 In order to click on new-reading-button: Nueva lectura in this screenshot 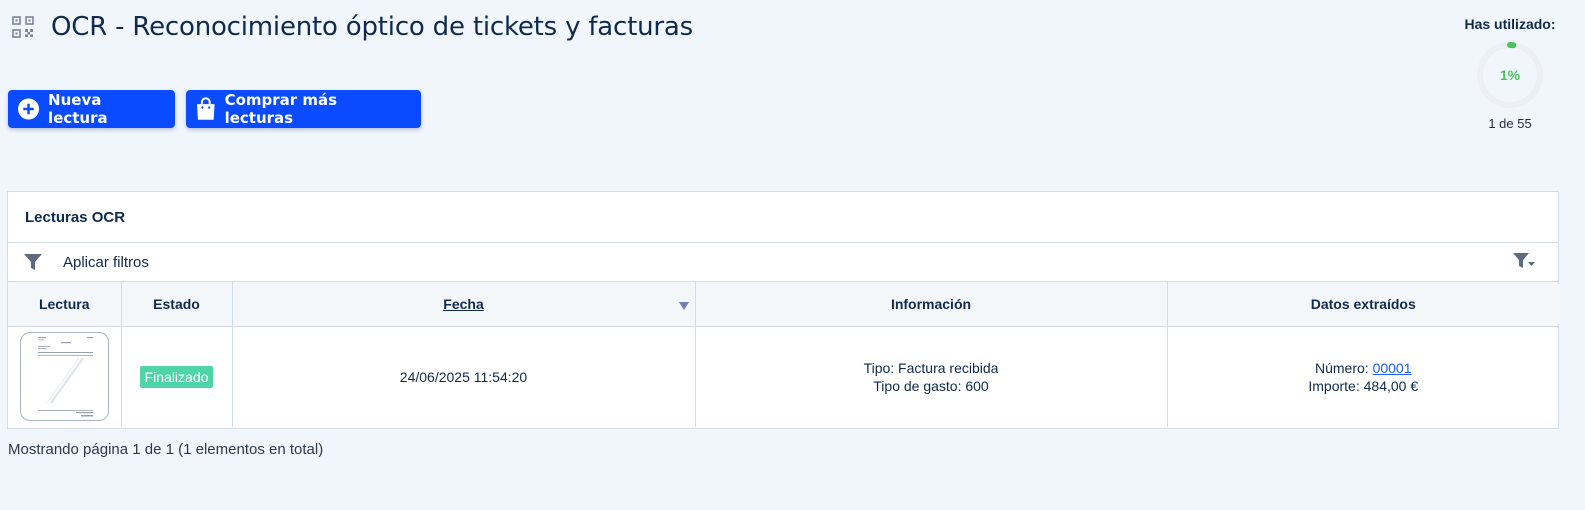, I will do `click(91, 109)`.